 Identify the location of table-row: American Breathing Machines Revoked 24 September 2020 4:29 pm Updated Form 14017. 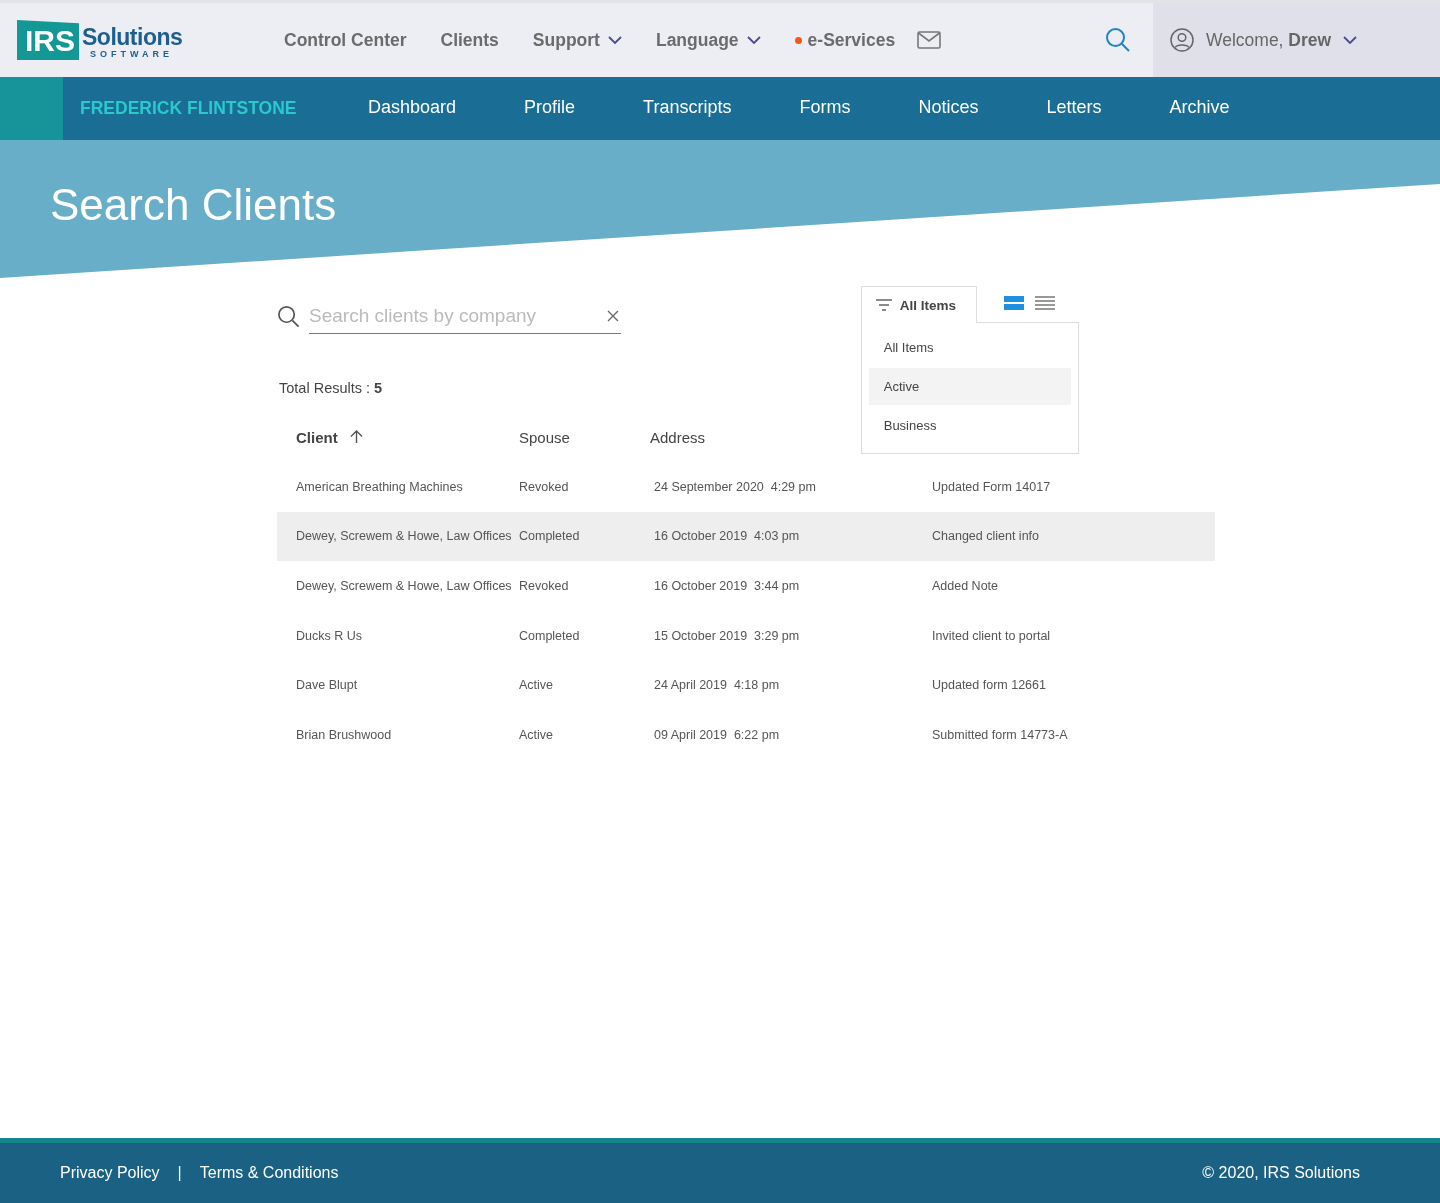
(746, 487).